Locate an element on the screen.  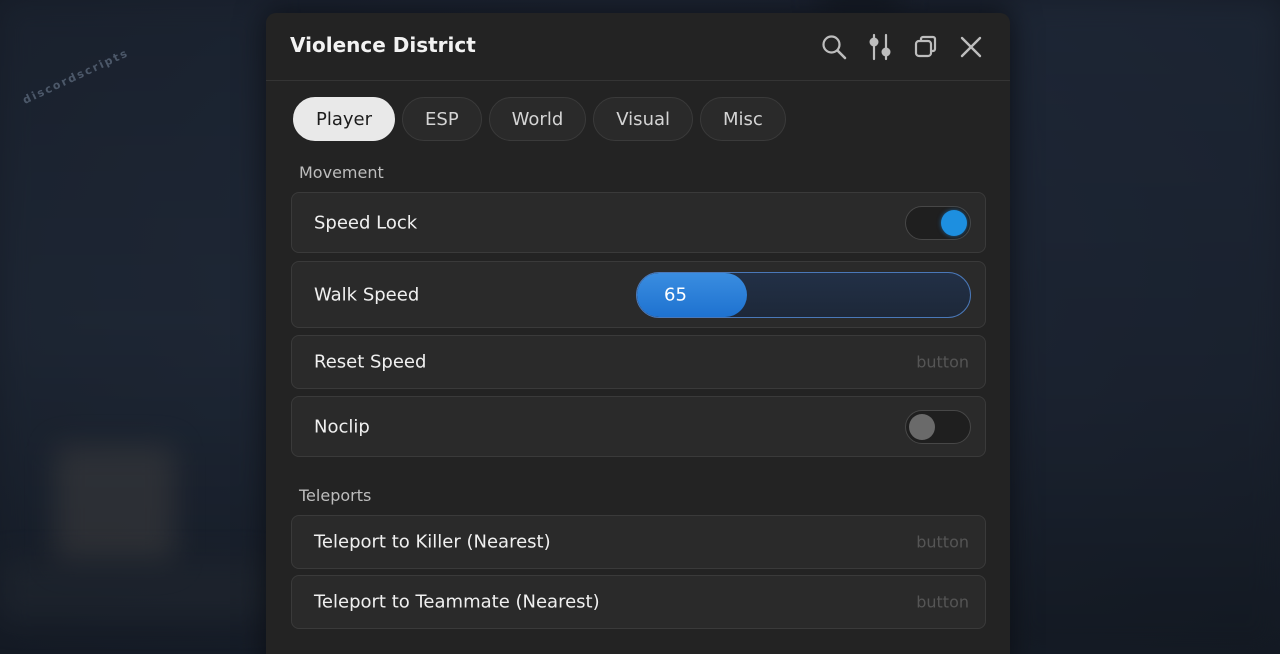
background-floor is located at coordinates (135, 590).